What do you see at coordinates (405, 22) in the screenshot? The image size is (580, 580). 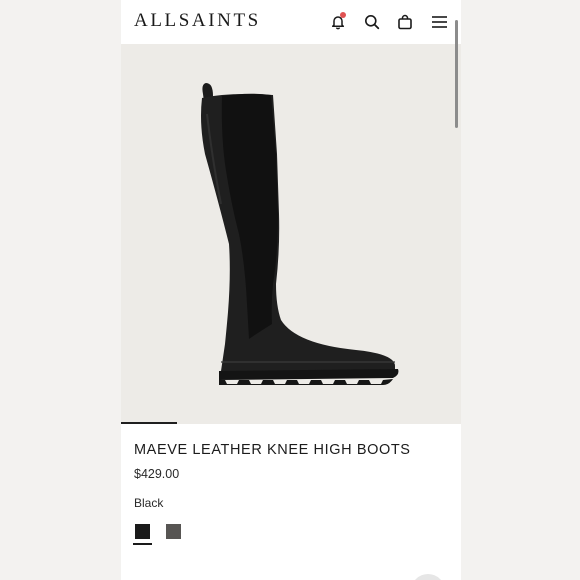 I see `shopping-bag-icon` at bounding box center [405, 22].